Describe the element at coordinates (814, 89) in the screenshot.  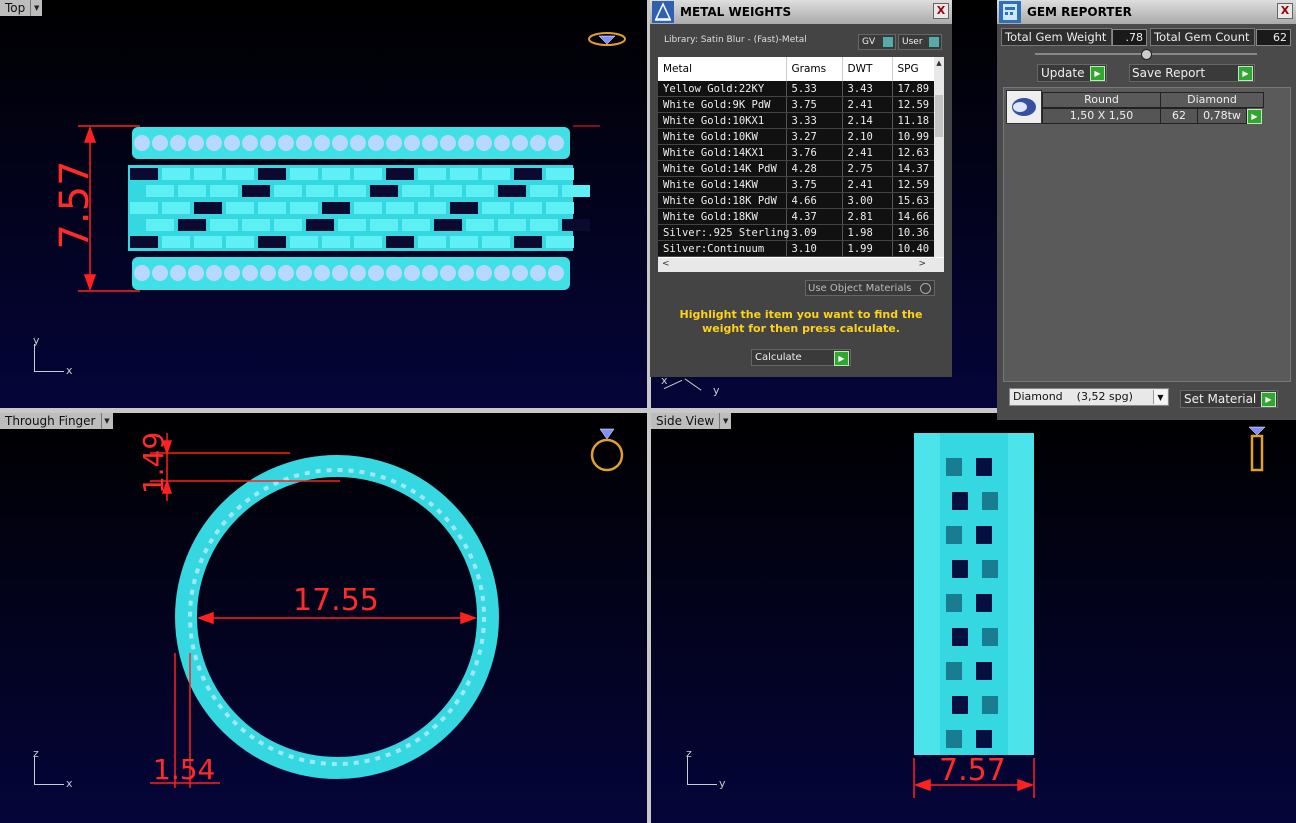
I see `table-cell: 5.33` at that location.